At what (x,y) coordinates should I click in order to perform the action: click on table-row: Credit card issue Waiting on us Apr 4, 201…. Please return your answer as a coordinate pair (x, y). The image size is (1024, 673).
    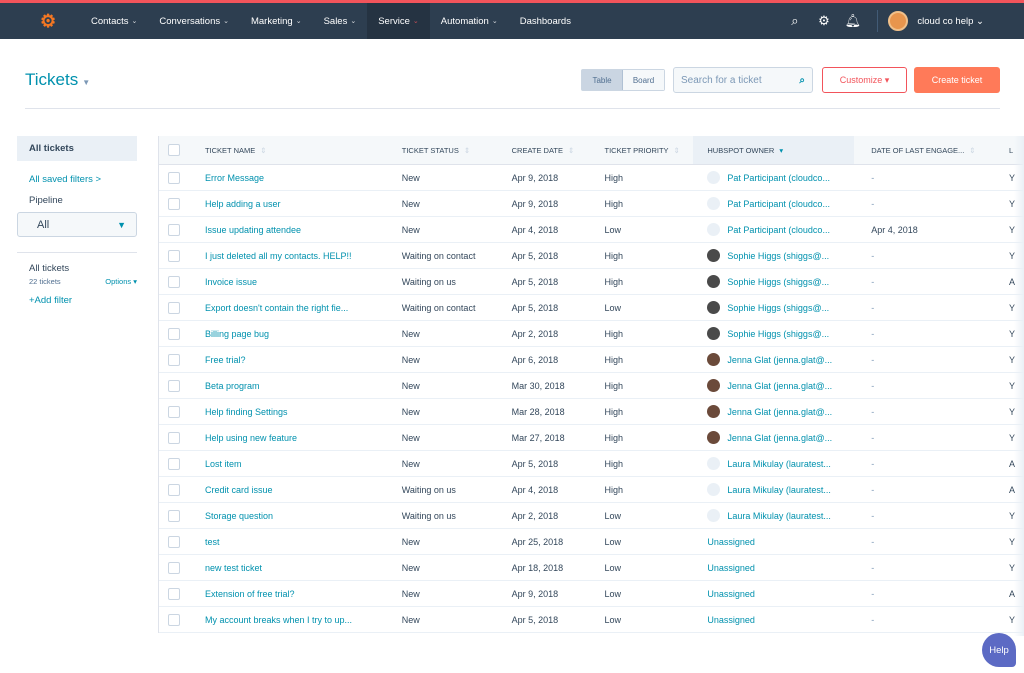
    Looking at the image, I should click on (591, 490).